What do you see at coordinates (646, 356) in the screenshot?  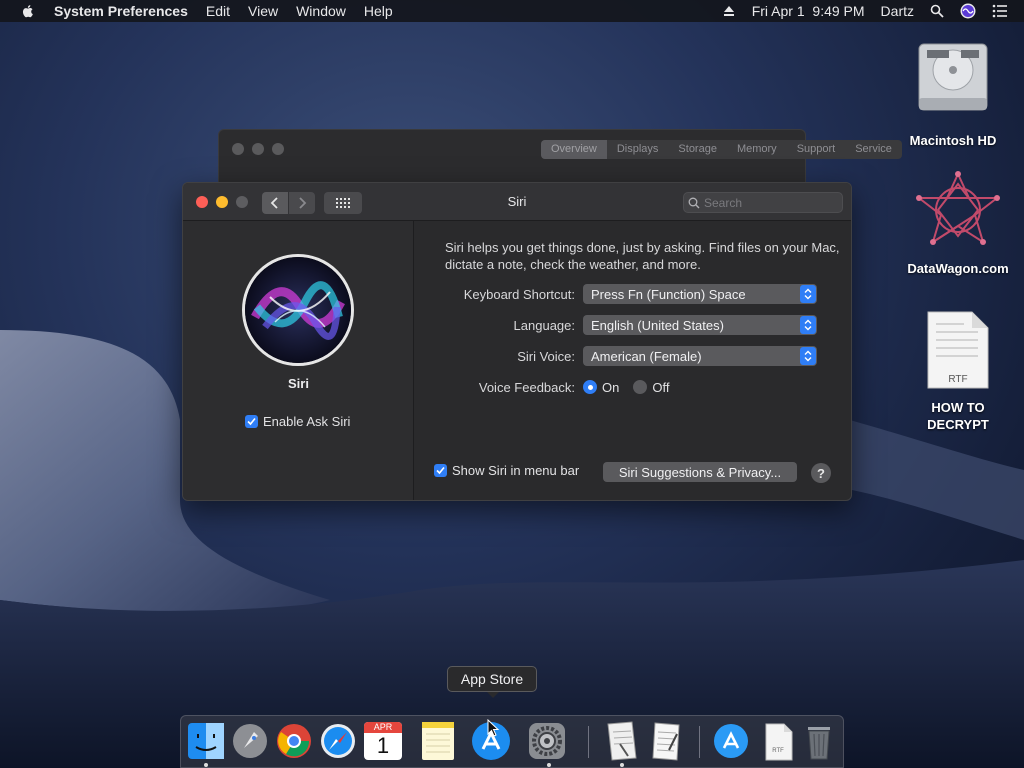 I see `siri-voice-value: American (Female)` at bounding box center [646, 356].